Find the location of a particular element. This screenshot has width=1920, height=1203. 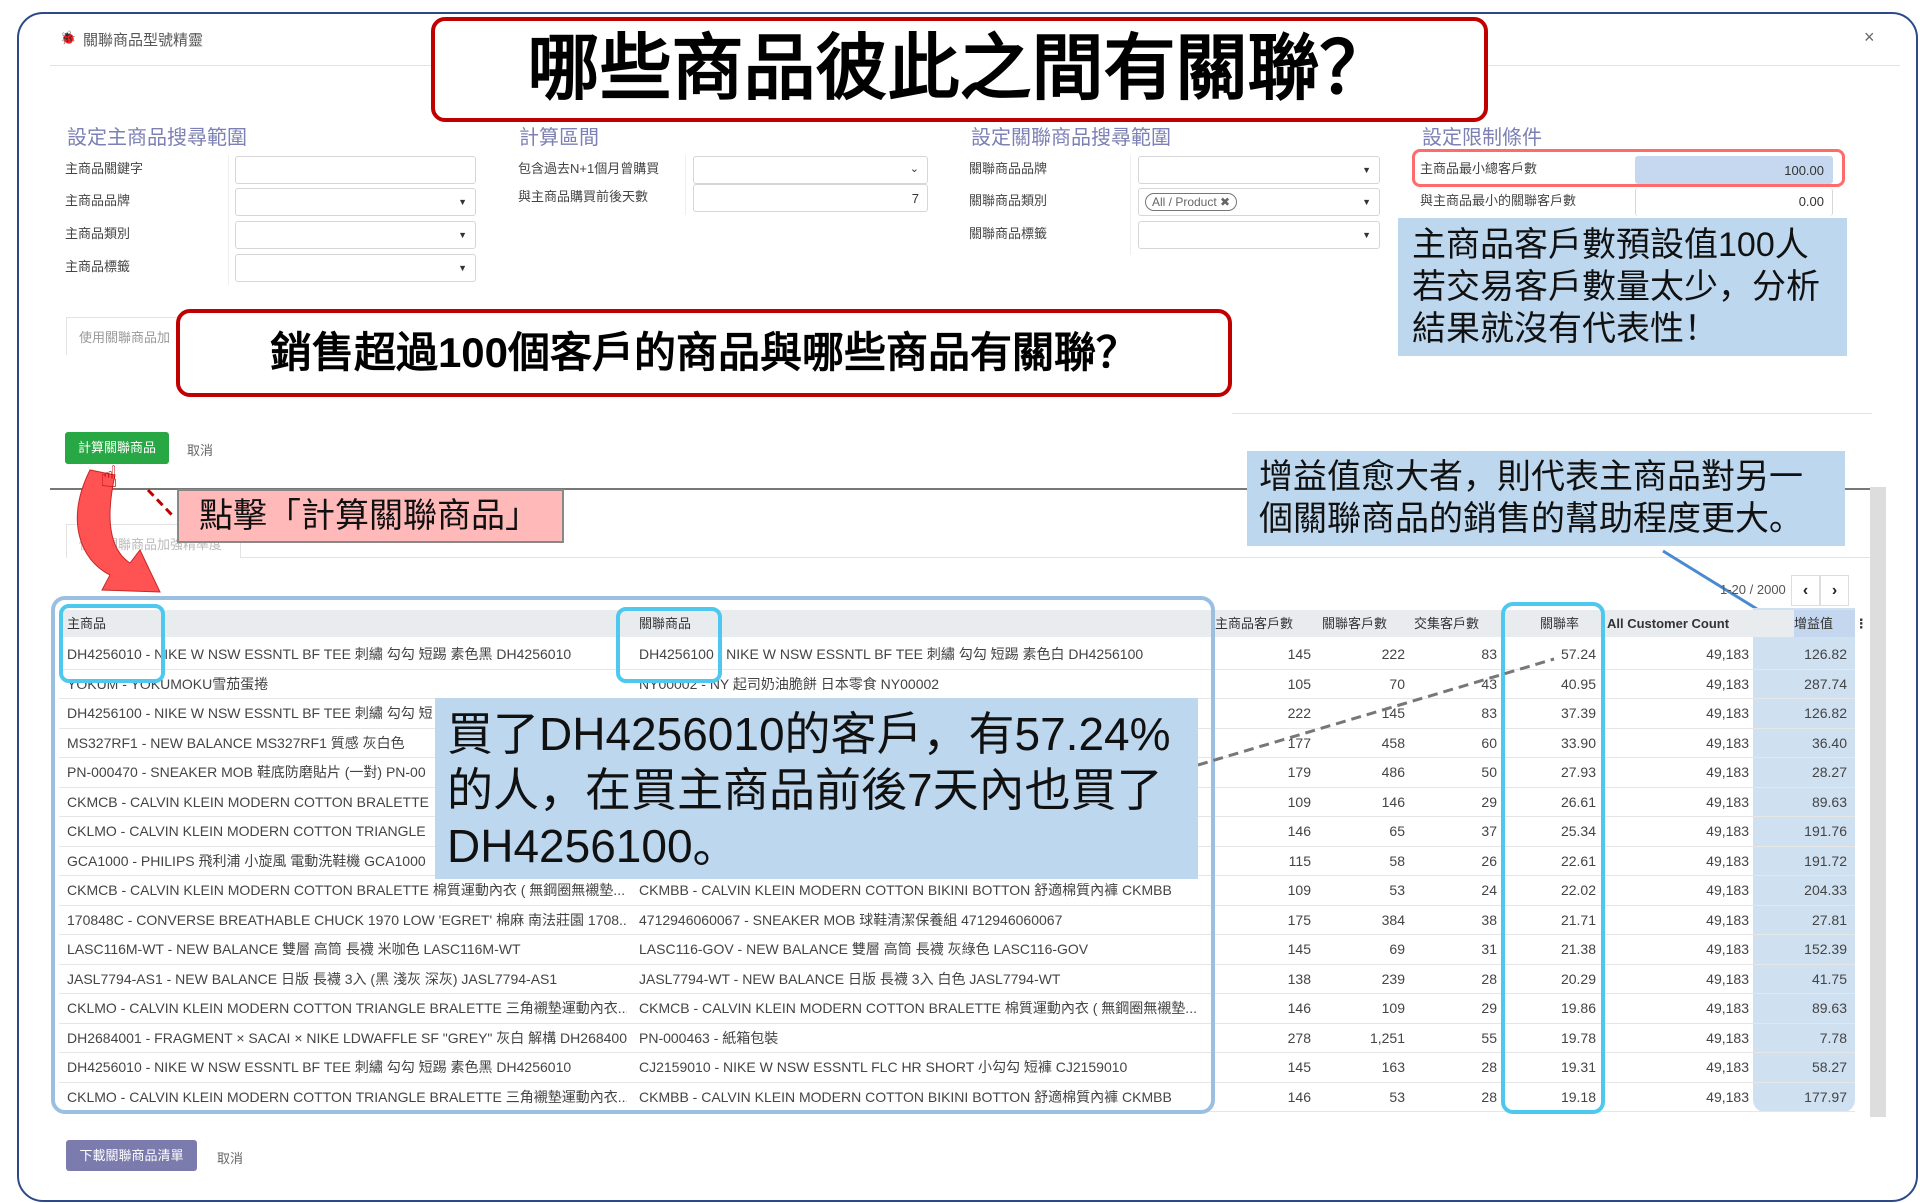

cell-related-customers: 384 is located at coordinates (1393, 919).